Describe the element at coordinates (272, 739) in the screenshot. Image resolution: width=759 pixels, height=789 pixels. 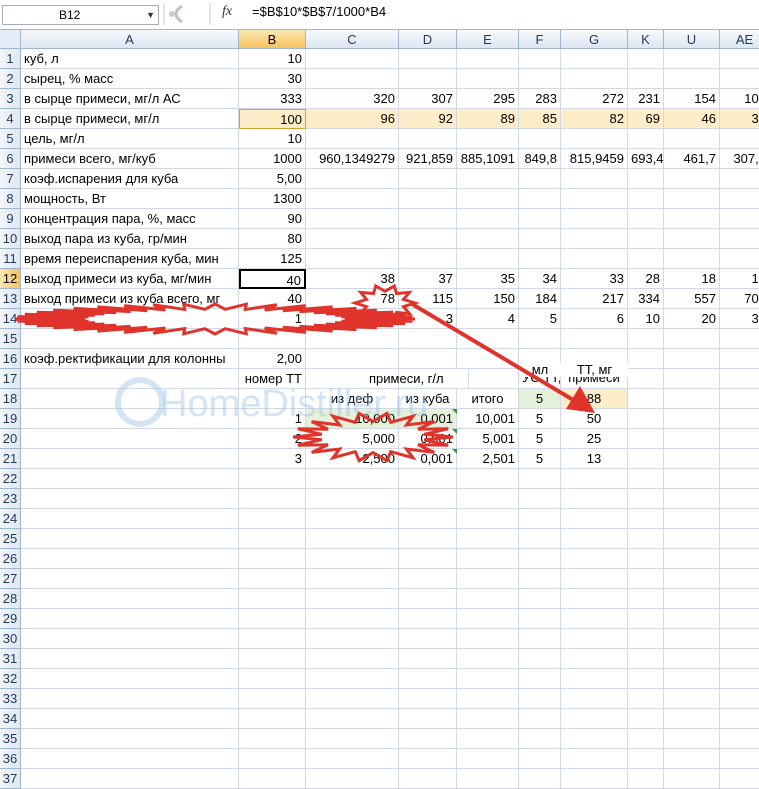
I see `cell-b35` at that location.